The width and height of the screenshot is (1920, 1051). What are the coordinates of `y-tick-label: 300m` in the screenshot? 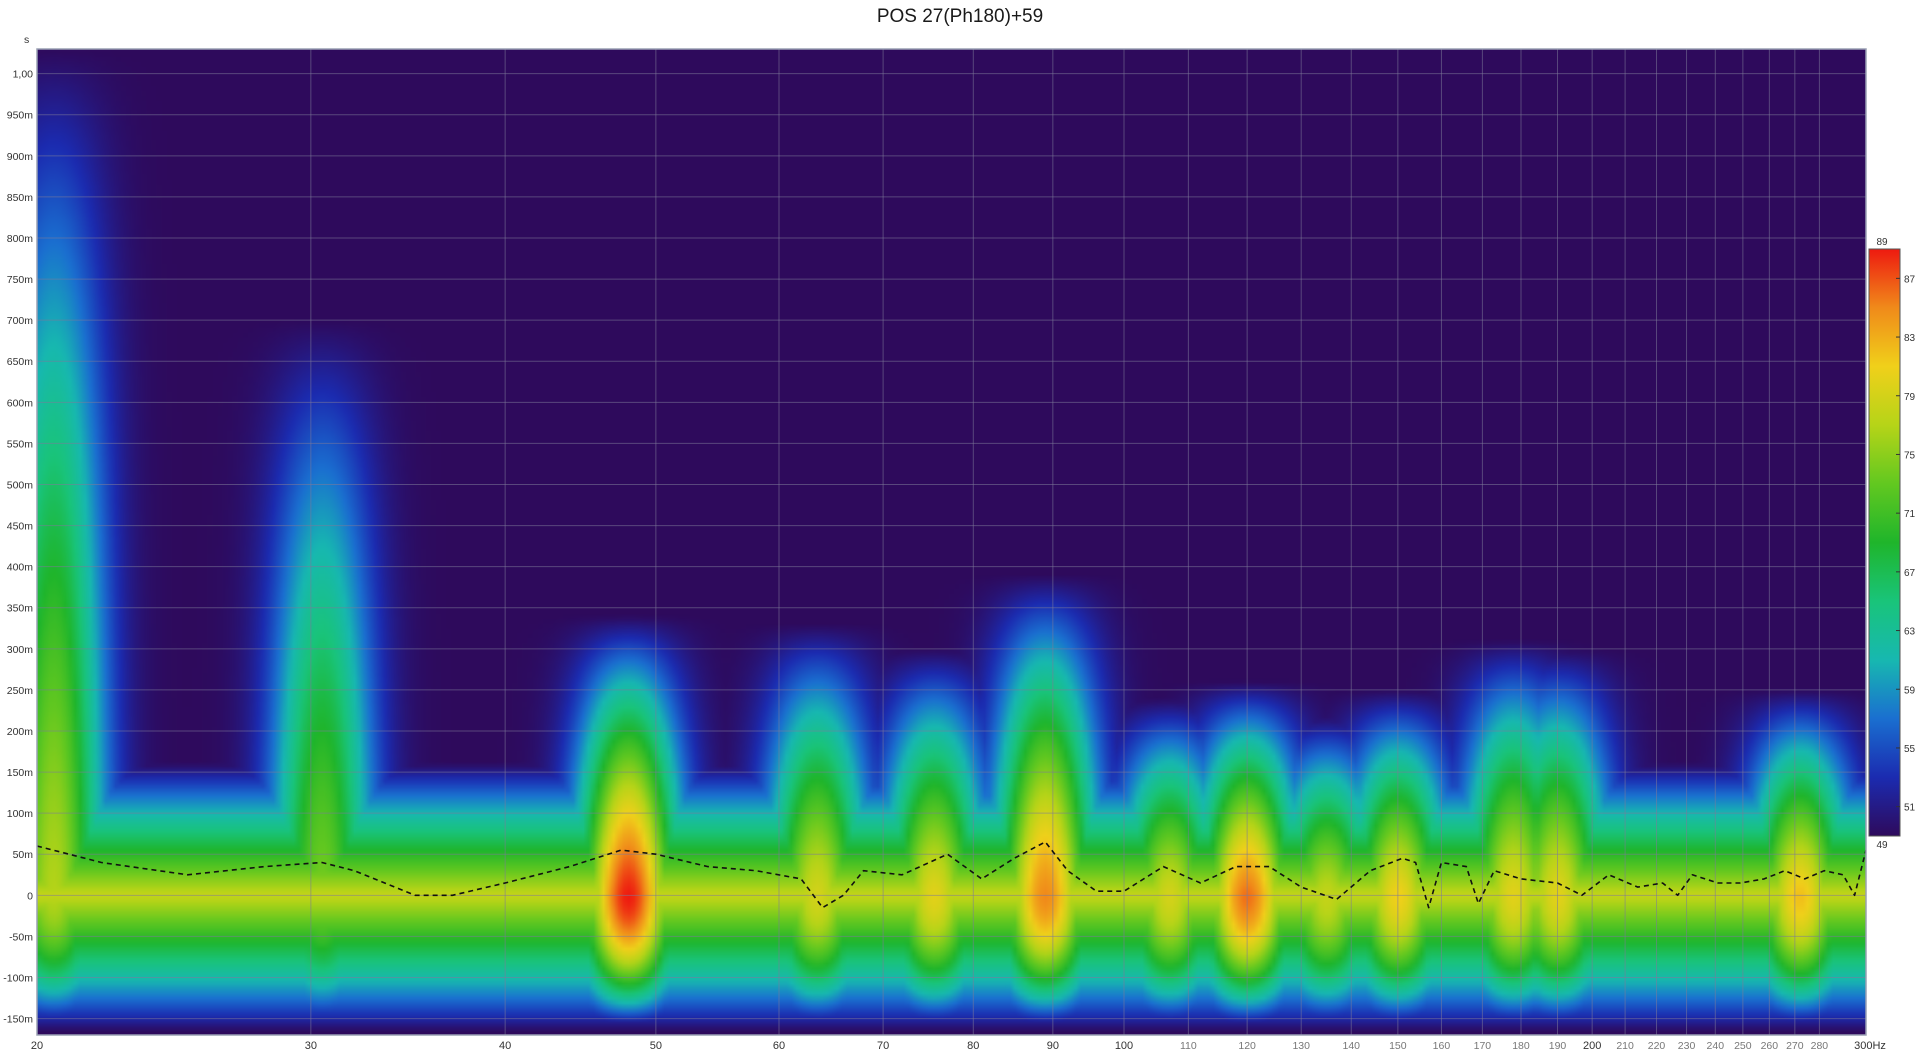 It's located at (20, 650).